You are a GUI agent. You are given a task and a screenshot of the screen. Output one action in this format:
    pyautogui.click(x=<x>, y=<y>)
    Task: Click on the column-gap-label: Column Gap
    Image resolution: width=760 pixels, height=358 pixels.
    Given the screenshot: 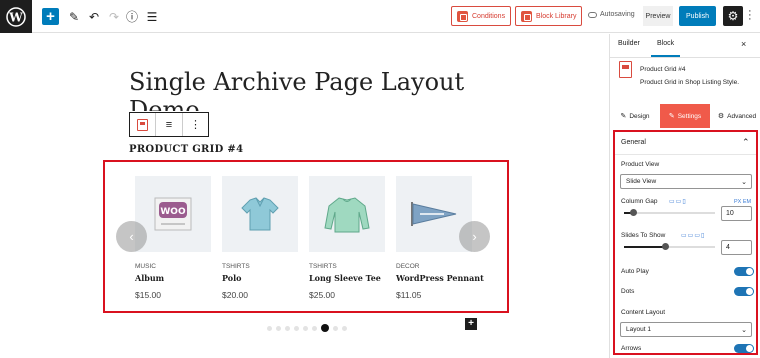 What is the action you would take?
    pyautogui.click(x=639, y=201)
    